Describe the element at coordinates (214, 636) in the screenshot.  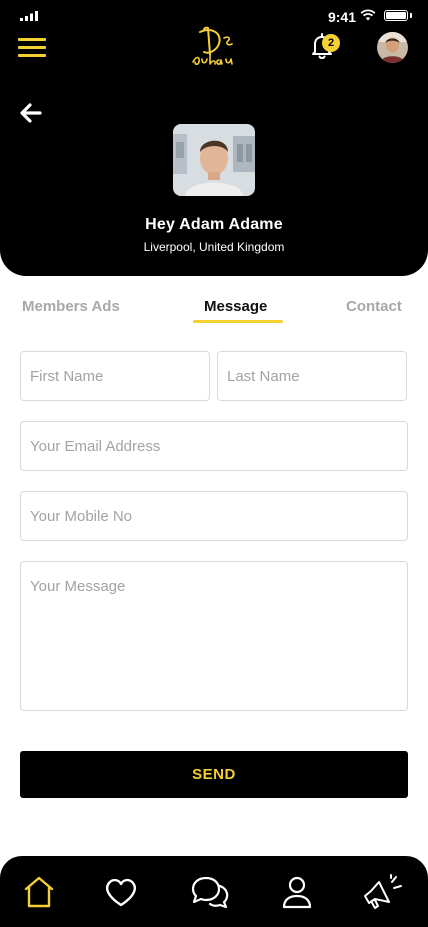
I see `message-field` at that location.